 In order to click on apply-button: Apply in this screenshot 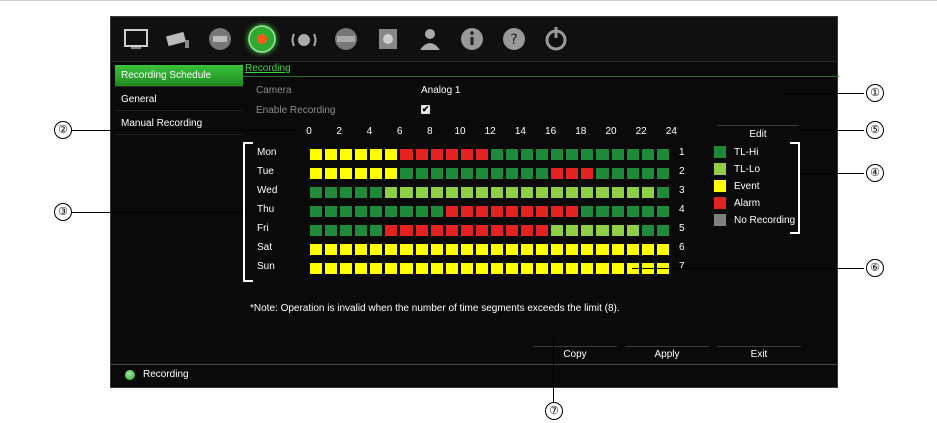, I will do `click(667, 355)`.